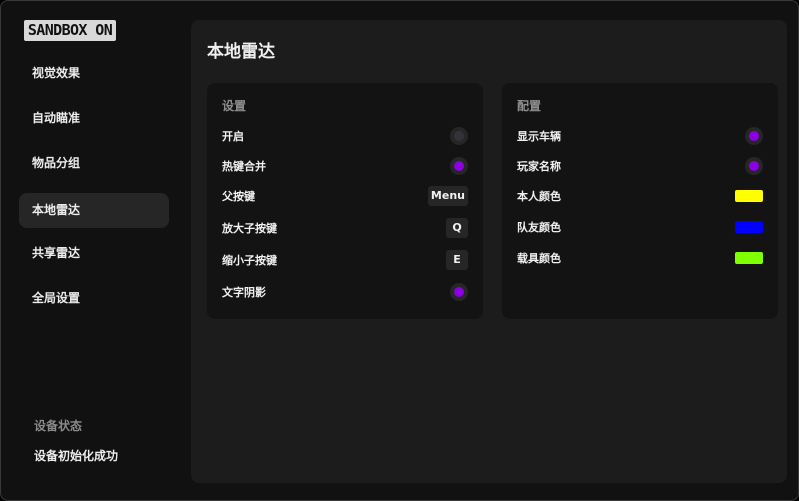 The width and height of the screenshot is (799, 501). What do you see at coordinates (529, 106) in the screenshot?
I see `panel-heading: 配置` at bounding box center [529, 106].